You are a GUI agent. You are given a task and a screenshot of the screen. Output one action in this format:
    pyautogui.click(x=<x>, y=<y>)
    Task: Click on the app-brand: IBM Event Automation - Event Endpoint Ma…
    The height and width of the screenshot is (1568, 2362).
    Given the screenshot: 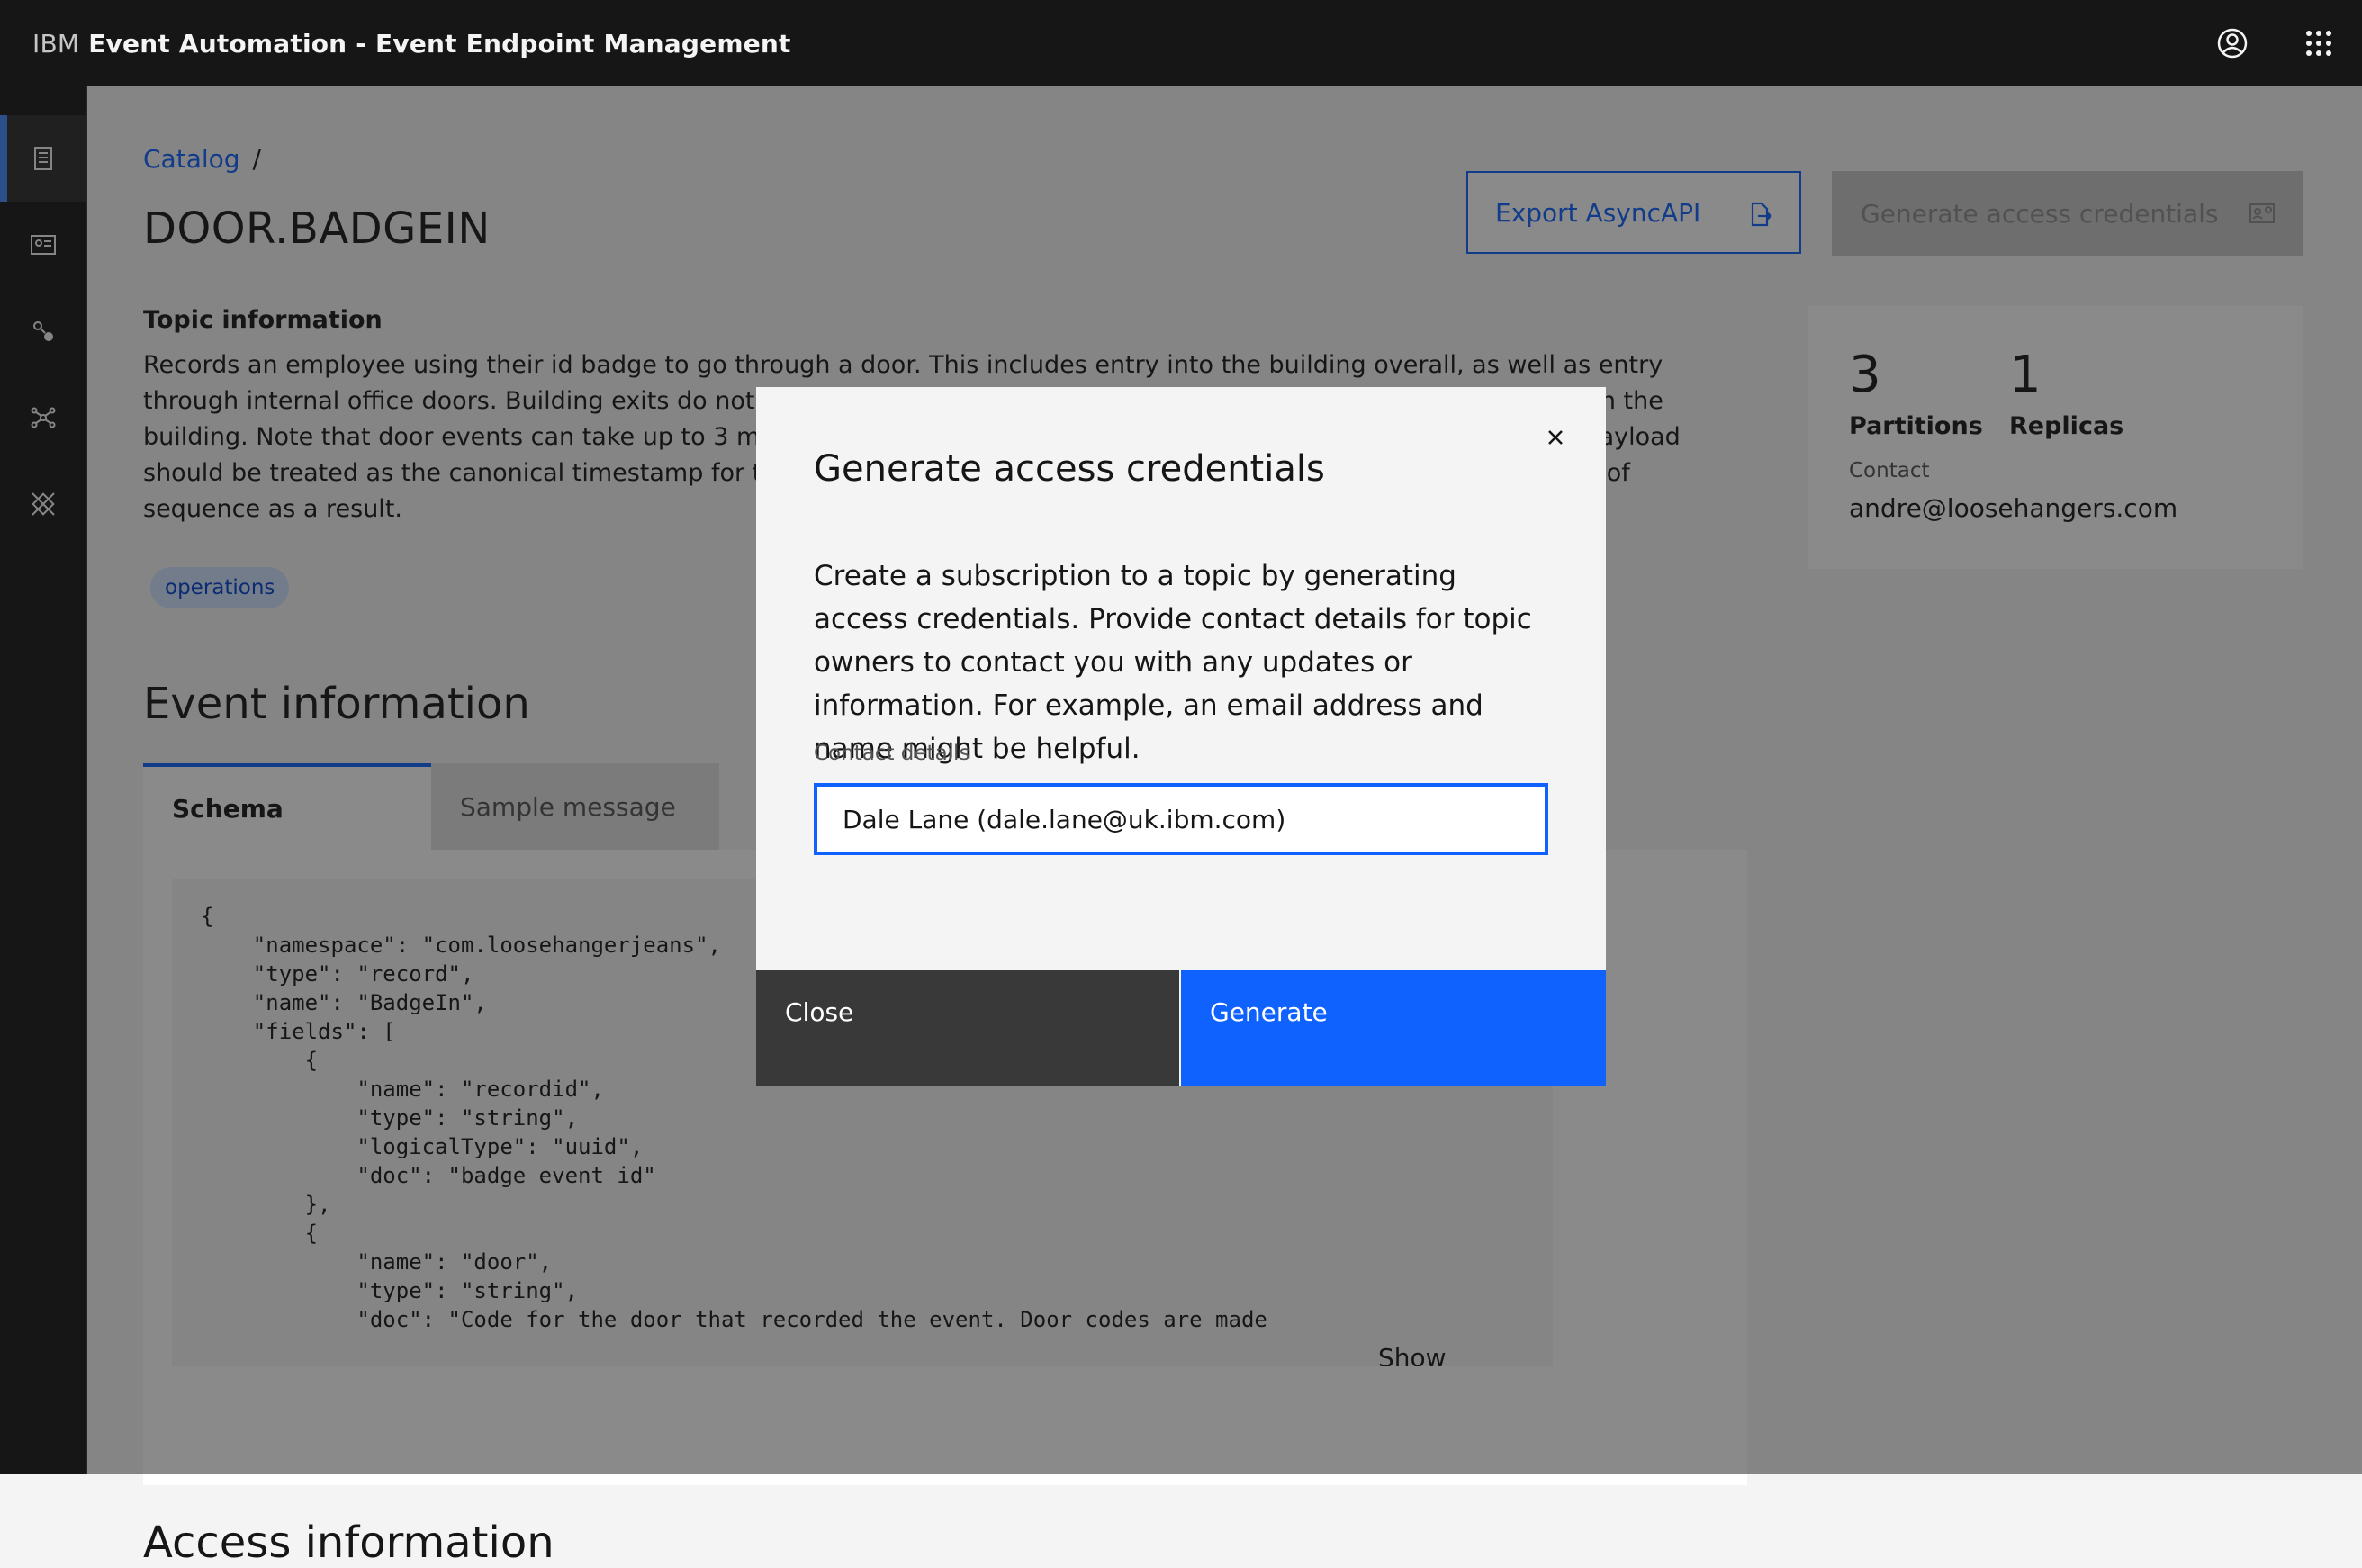 What is the action you would take?
    pyautogui.click(x=411, y=43)
    